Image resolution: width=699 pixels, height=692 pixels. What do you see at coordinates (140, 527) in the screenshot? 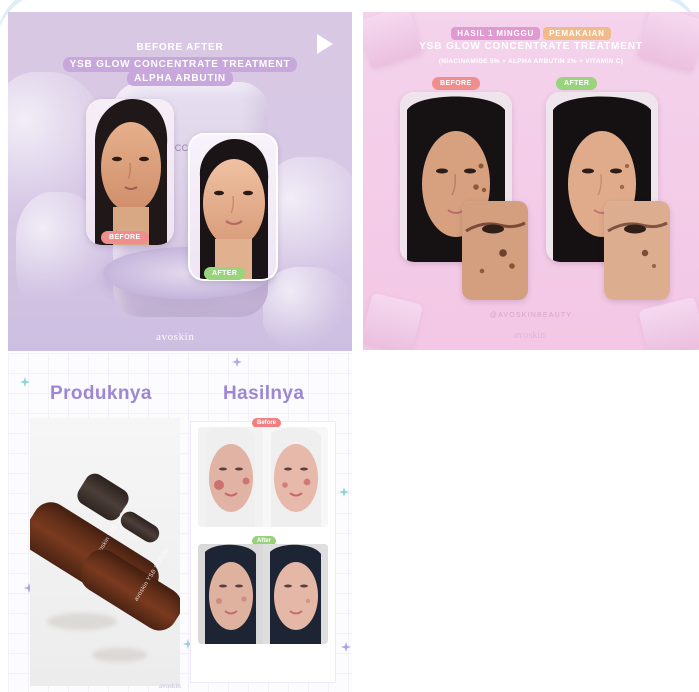
I see `small-bottle-dropper` at bounding box center [140, 527].